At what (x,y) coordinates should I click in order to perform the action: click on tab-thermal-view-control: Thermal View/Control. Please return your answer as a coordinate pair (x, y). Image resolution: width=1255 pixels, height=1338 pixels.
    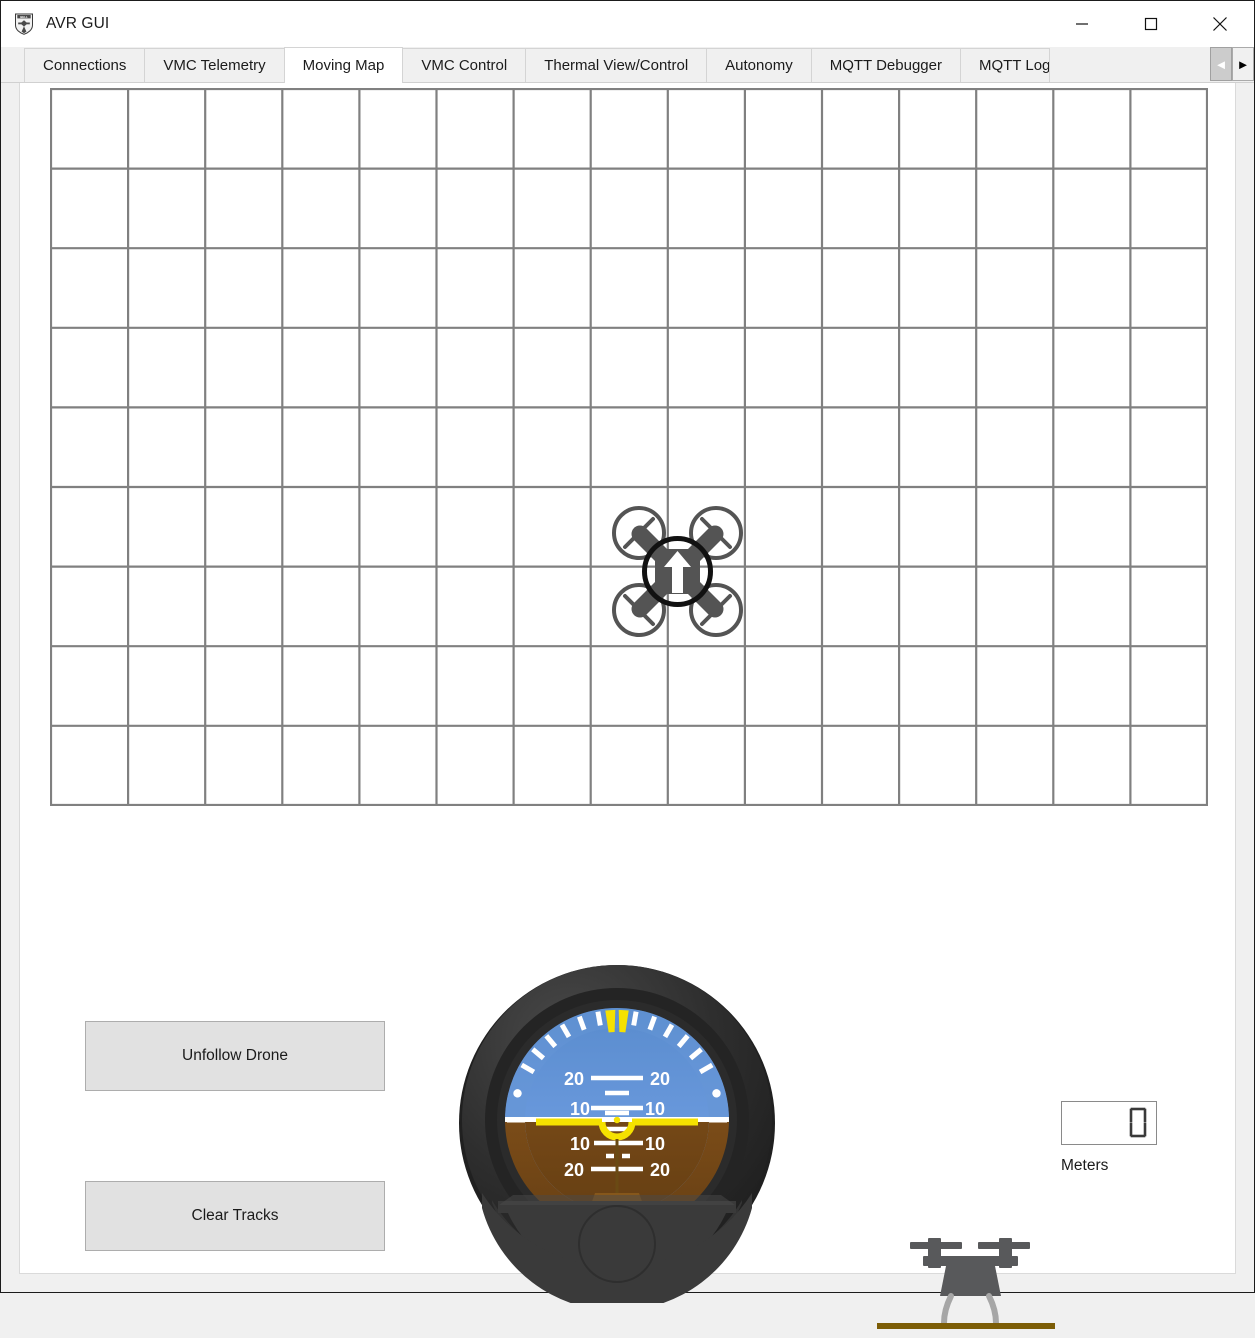
    Looking at the image, I should click on (616, 65).